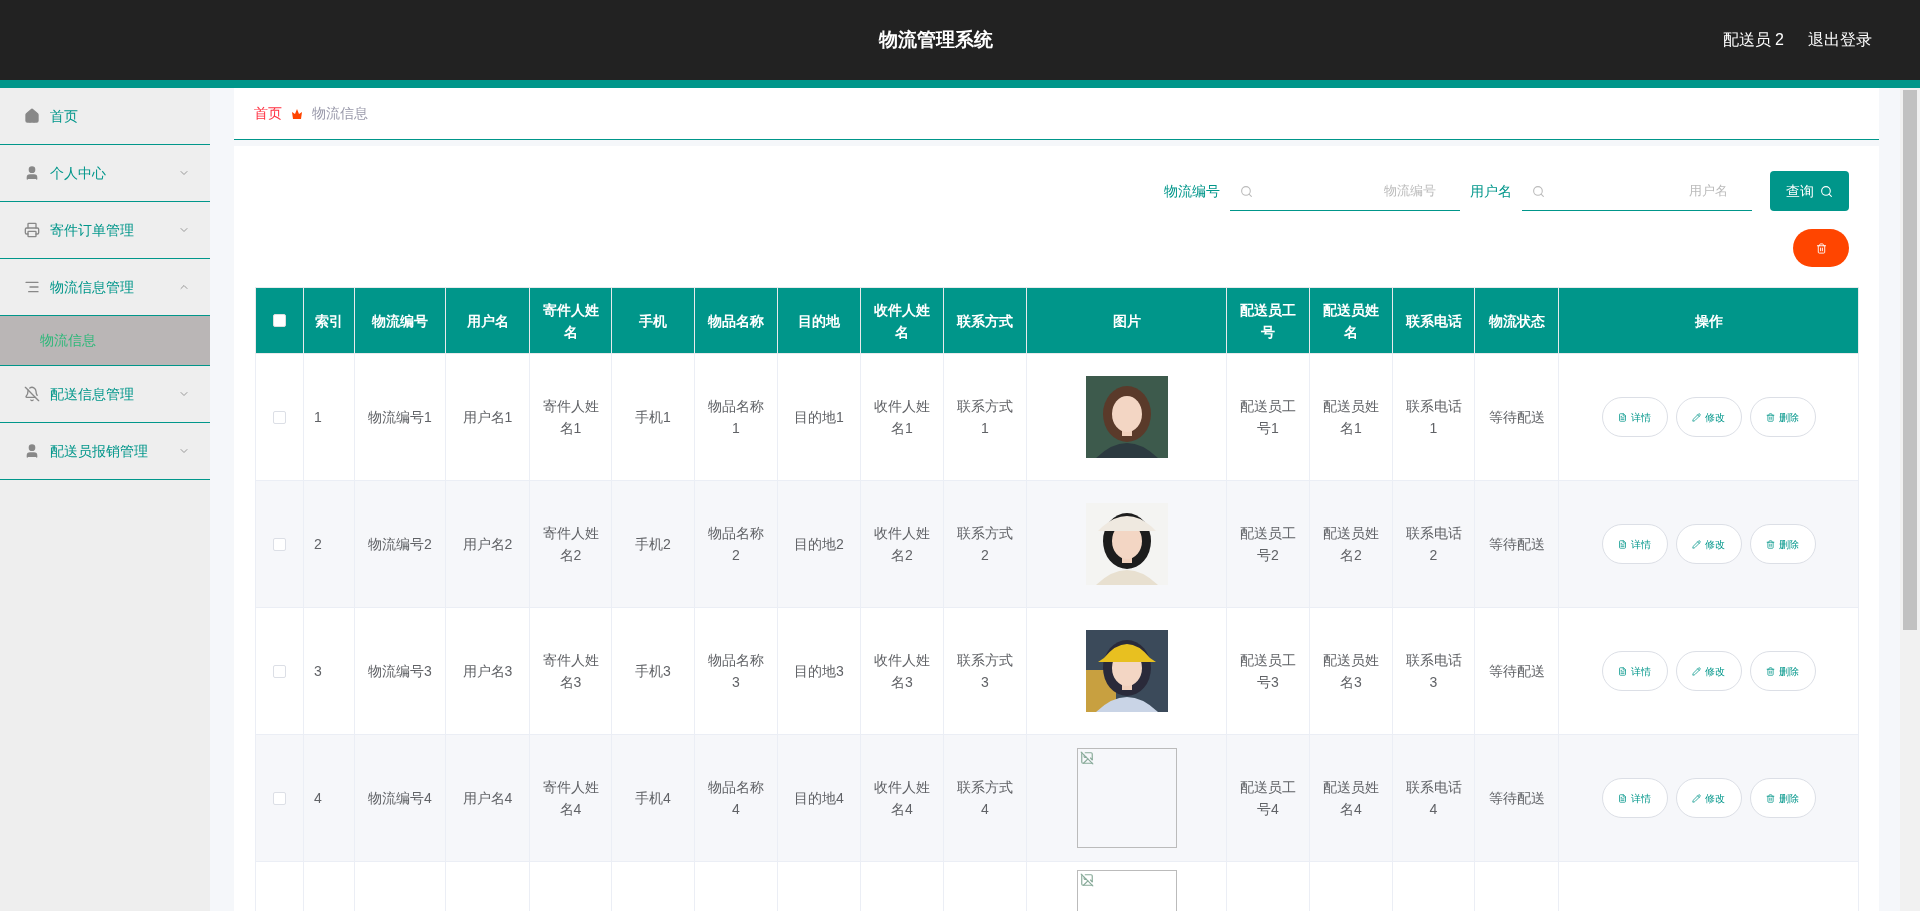  What do you see at coordinates (329, 320) in the screenshot?
I see `column-header: 索引` at bounding box center [329, 320].